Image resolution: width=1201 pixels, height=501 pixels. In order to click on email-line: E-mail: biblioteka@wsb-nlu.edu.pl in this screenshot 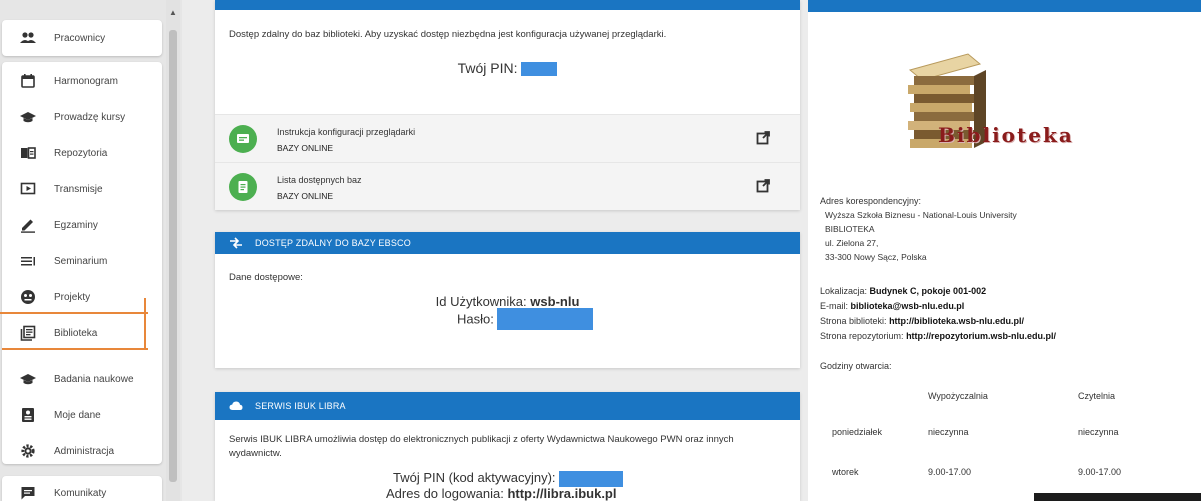, I will do `click(892, 306)`.